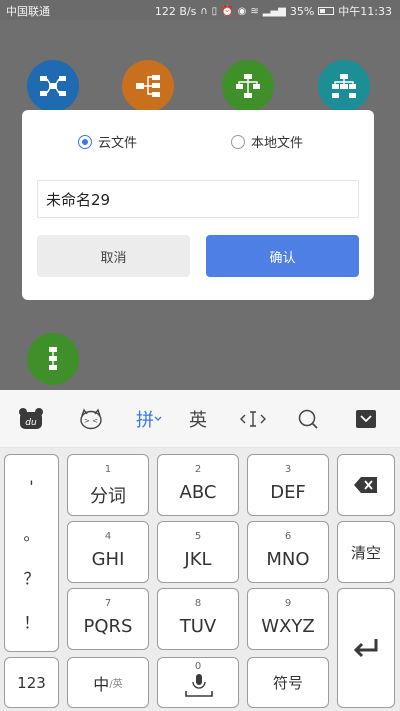 The height and width of the screenshot is (711, 400). What do you see at coordinates (344, 86) in the screenshot?
I see `template-org-chart-icon` at bounding box center [344, 86].